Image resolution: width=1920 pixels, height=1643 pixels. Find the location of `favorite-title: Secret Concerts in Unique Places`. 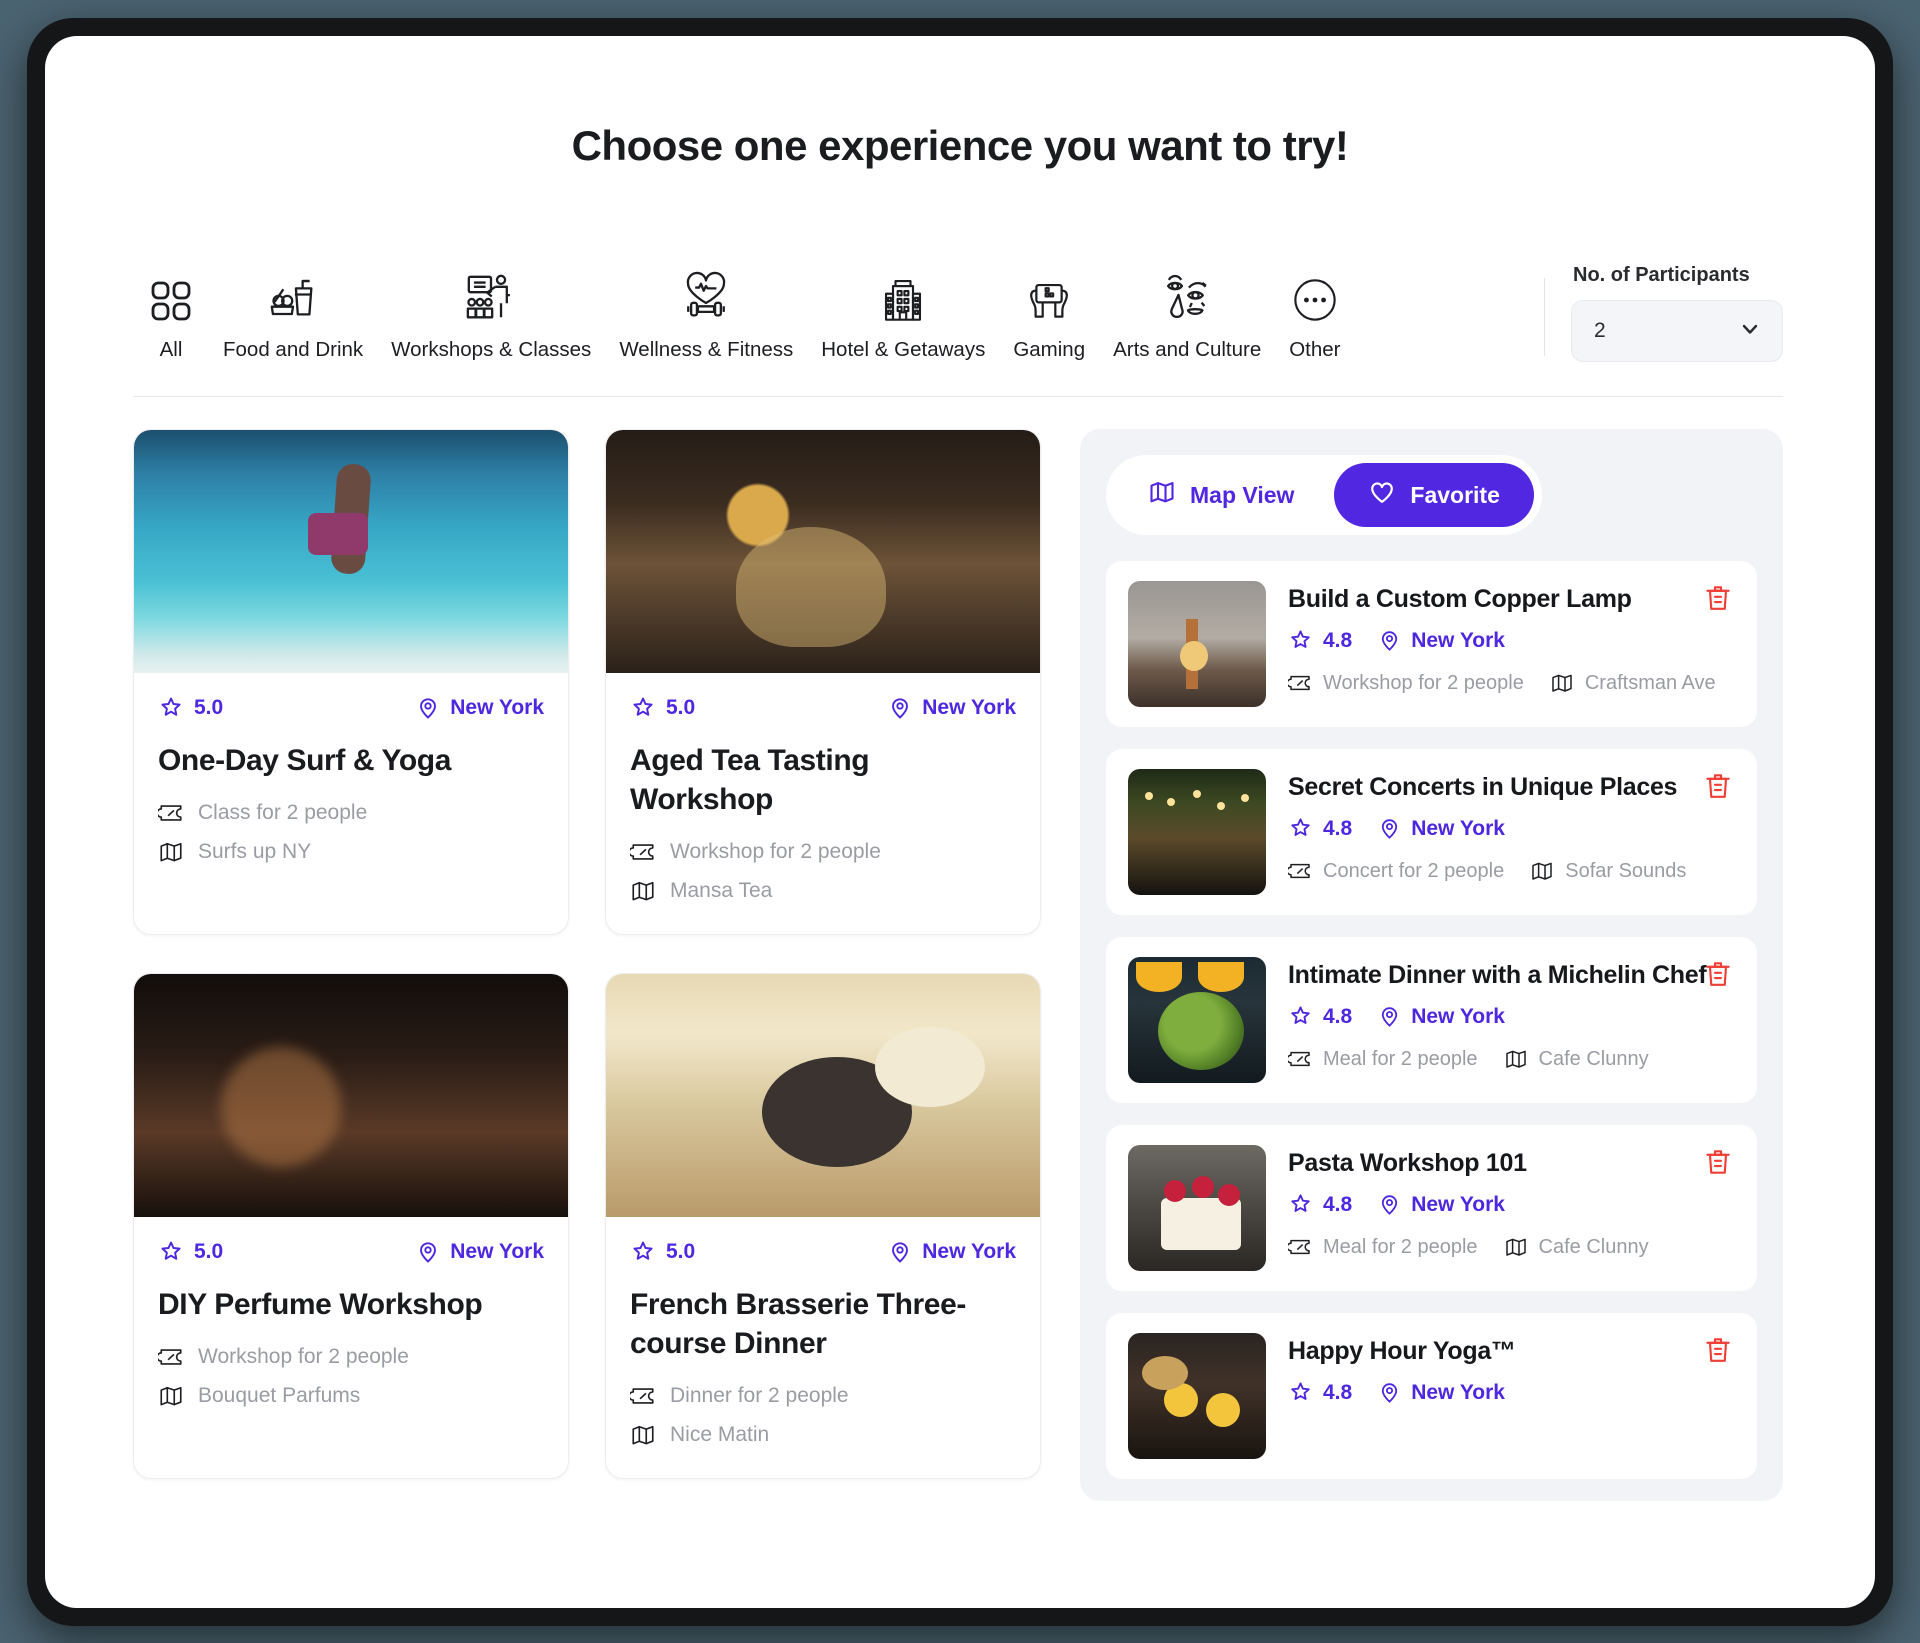

favorite-title: Secret Concerts in Unique Places is located at coordinates (1483, 787).